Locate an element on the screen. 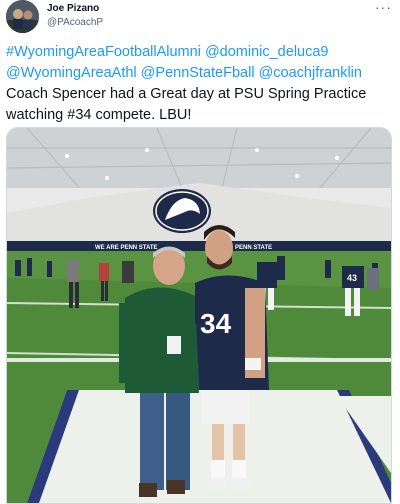  hashtag-link: #WyomingAreaFootballAlumni is located at coordinates (103, 52).